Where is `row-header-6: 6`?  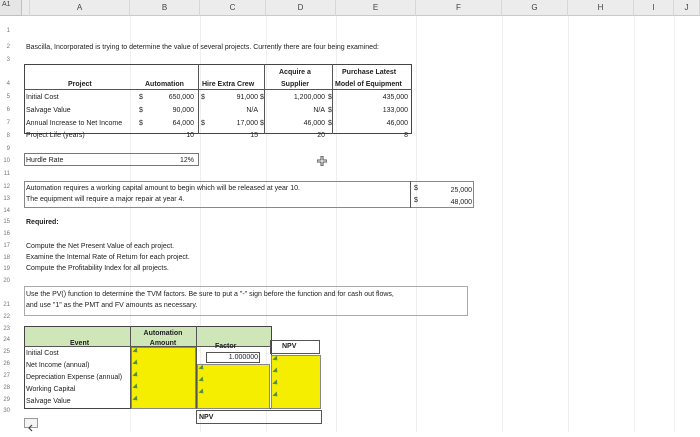
row-header-6: 6 is located at coordinates (5, 110).